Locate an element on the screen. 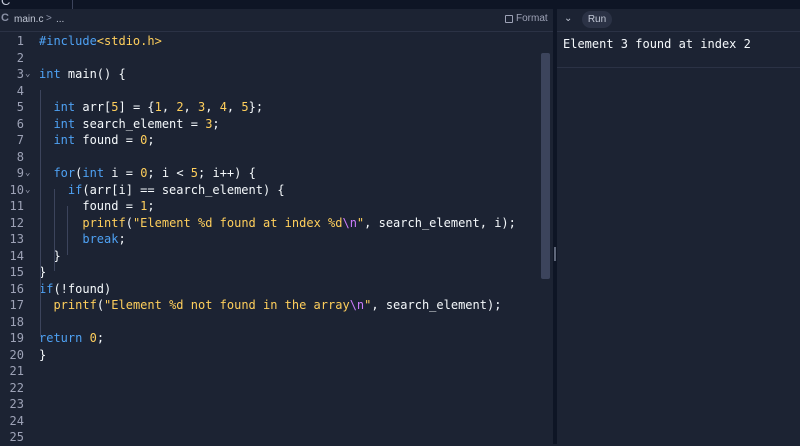  console-output: Element 3 found at index 2 is located at coordinates (657, 44).